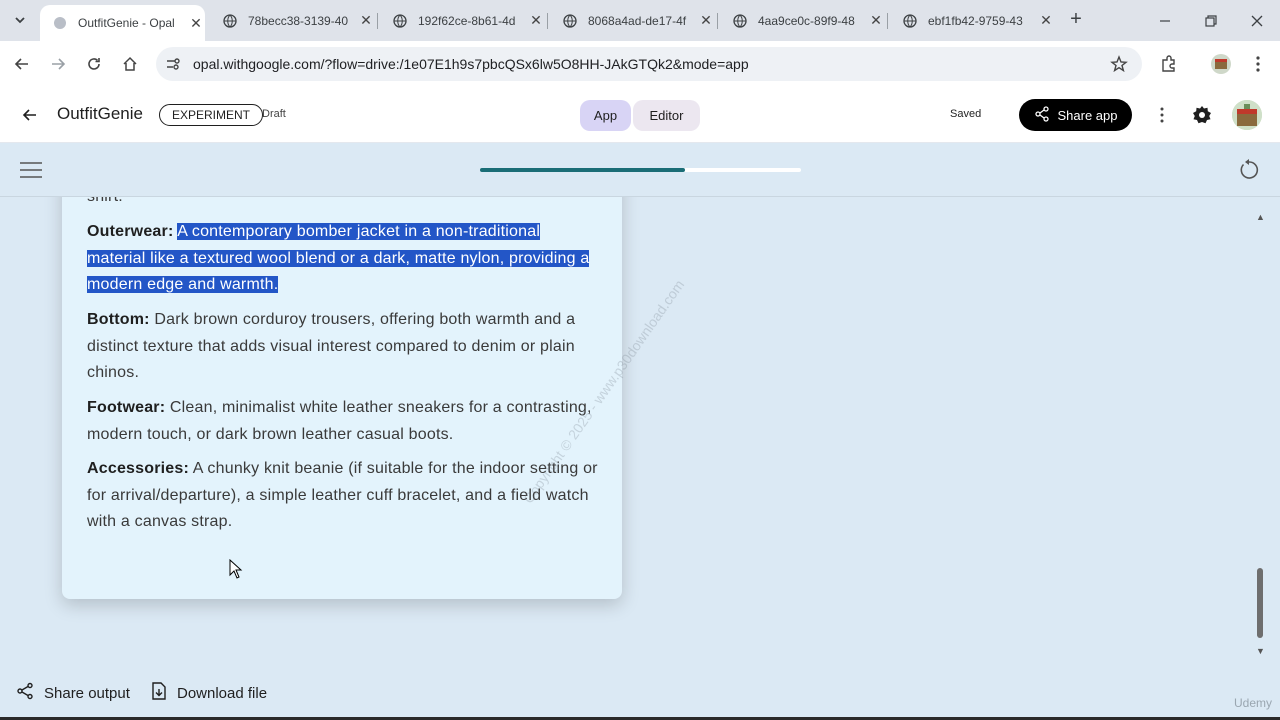 This screenshot has width=1280, height=720. Describe the element at coordinates (126, 23) in the screenshot. I see `tab-title: OutfitGenie - Opal` at that location.